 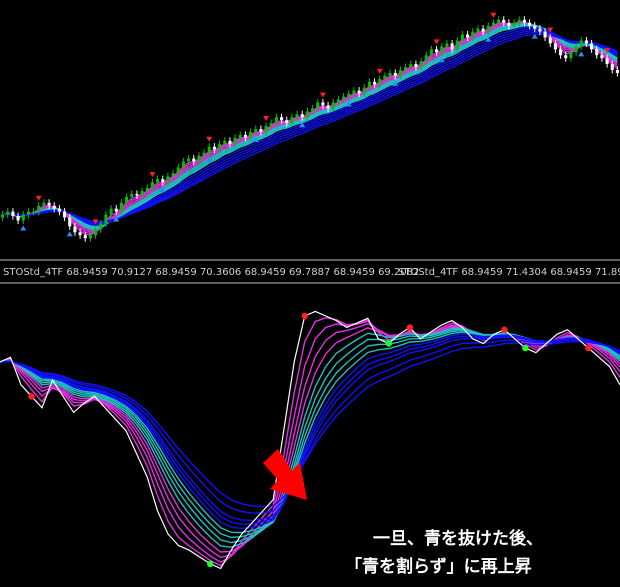 What do you see at coordinates (458, 538) in the screenshot?
I see `annotation-line-1: 一旦、青を抜けた後、` at bounding box center [458, 538].